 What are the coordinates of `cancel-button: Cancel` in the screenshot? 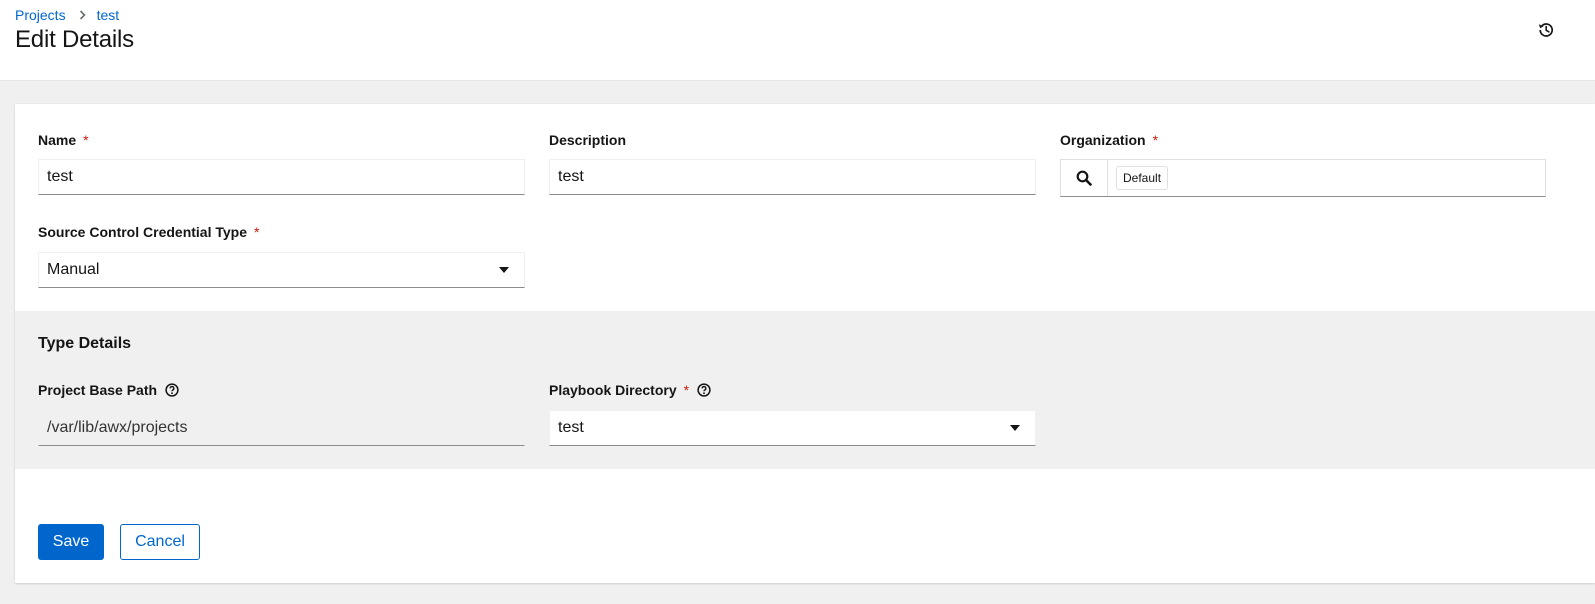 It's located at (160, 542).